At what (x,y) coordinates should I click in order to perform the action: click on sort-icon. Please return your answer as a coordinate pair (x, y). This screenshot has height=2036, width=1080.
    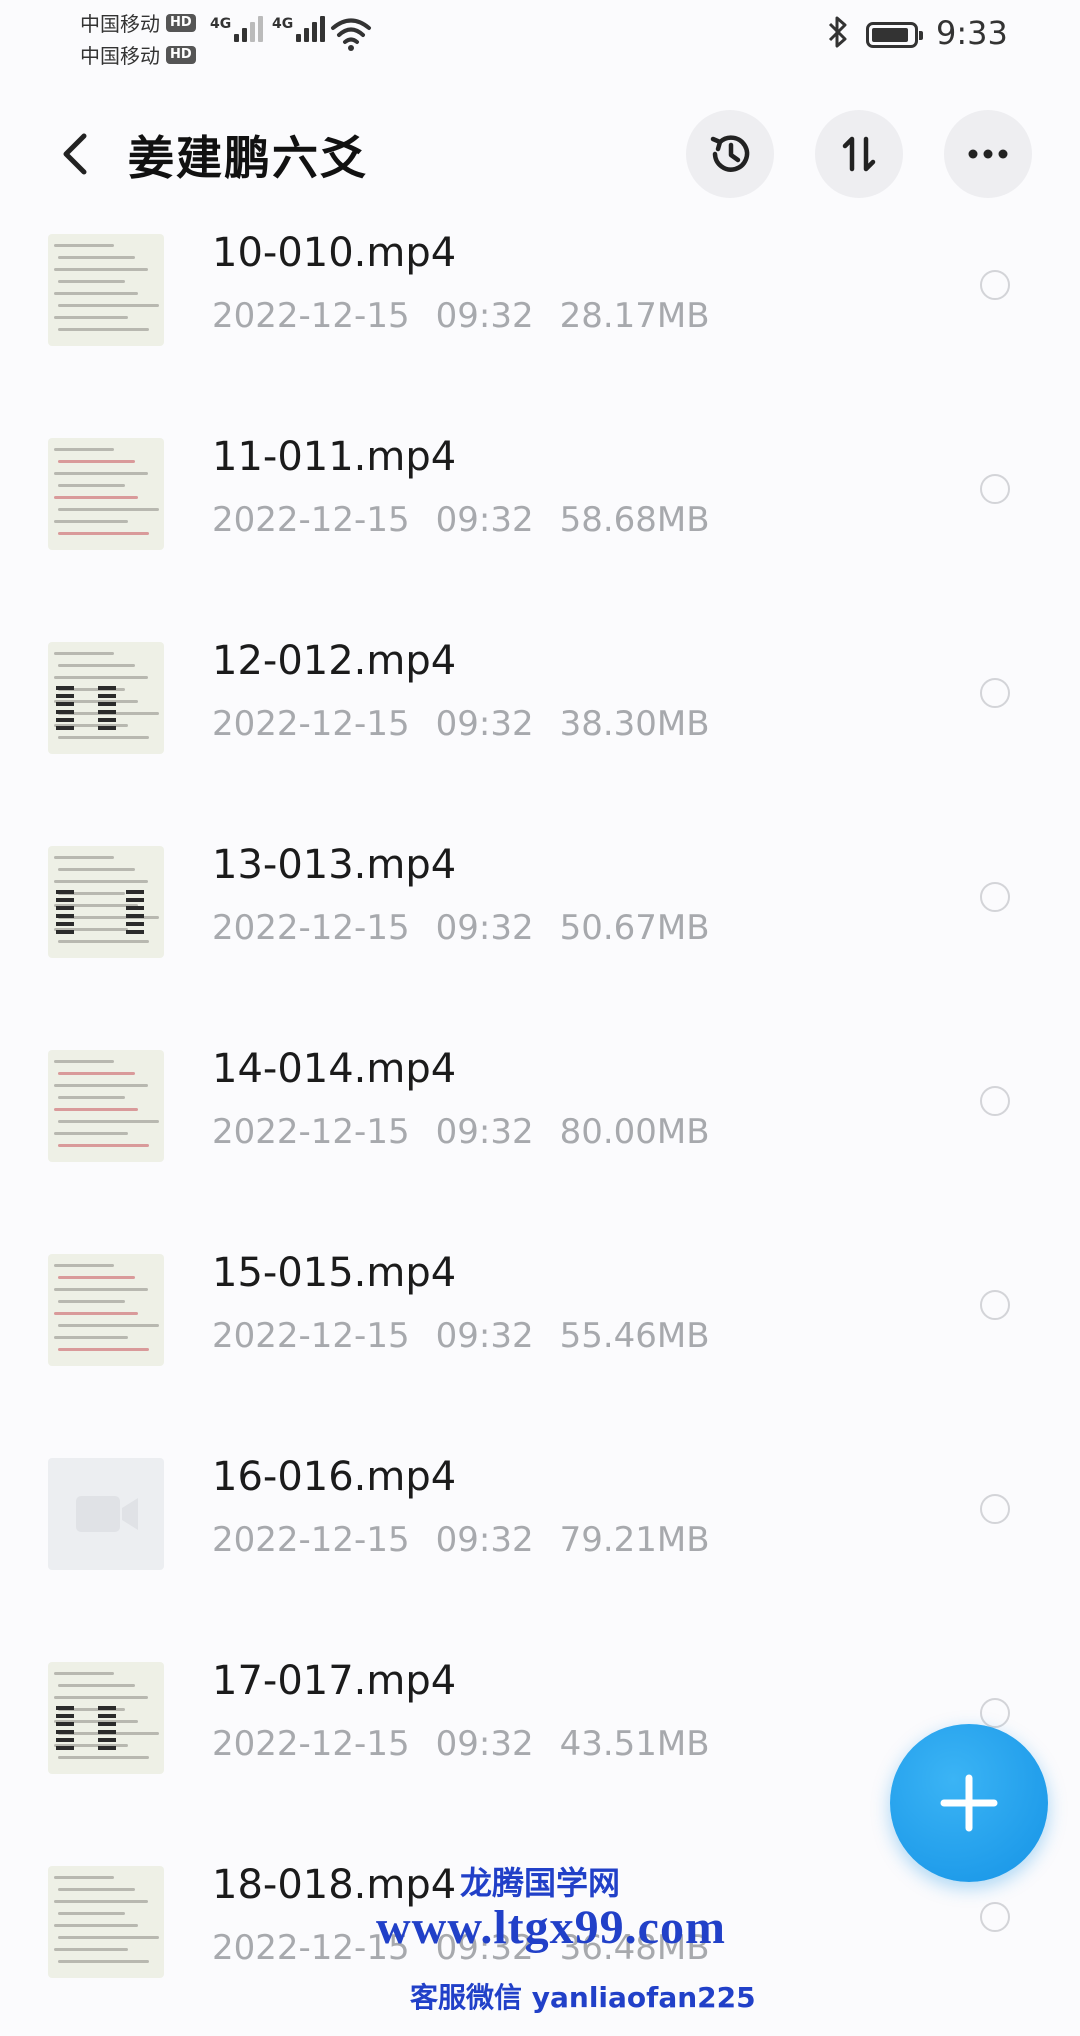
    Looking at the image, I should click on (859, 154).